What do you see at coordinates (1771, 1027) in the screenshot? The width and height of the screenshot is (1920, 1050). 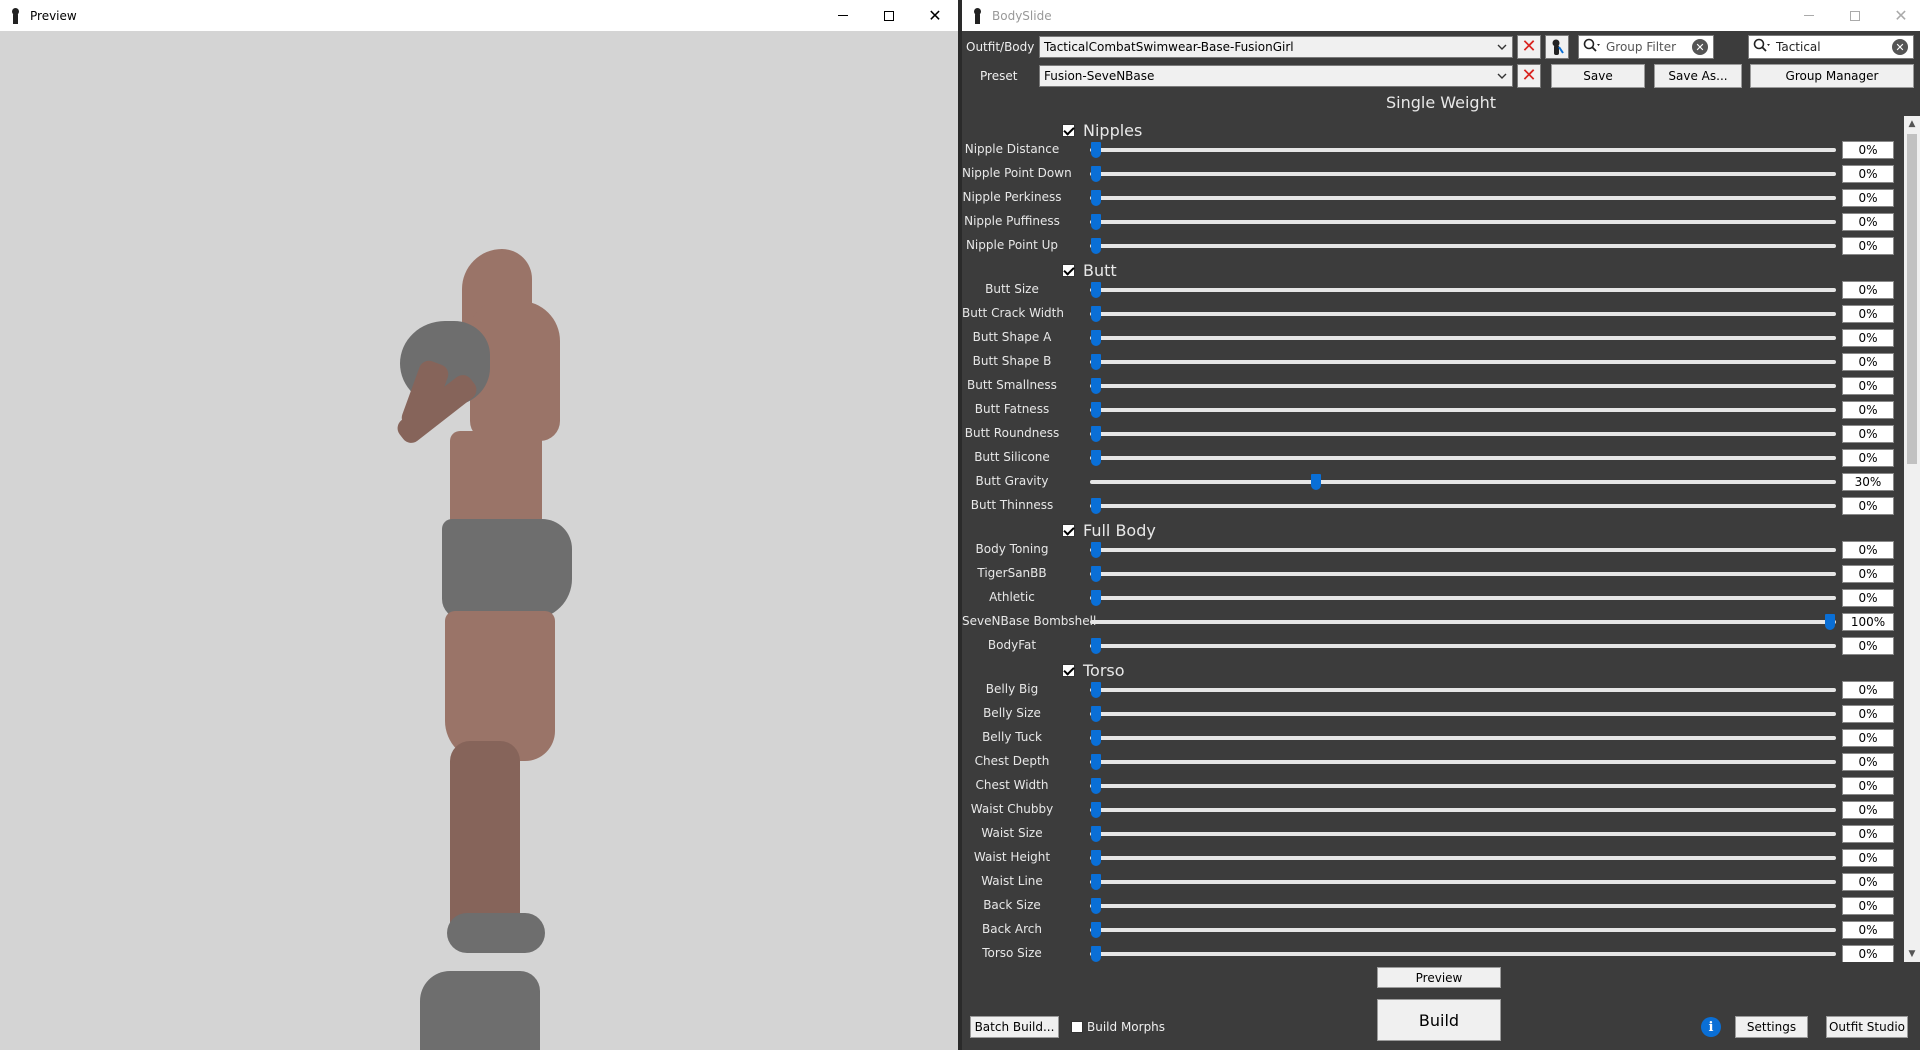 I see `settings-button: Settings` at bounding box center [1771, 1027].